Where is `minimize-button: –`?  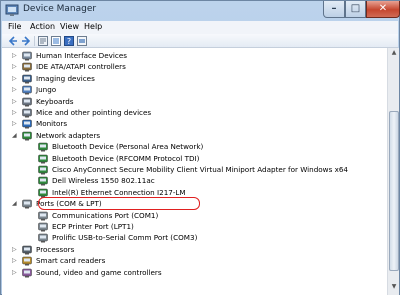
minimize-button: – is located at coordinates (334, 9).